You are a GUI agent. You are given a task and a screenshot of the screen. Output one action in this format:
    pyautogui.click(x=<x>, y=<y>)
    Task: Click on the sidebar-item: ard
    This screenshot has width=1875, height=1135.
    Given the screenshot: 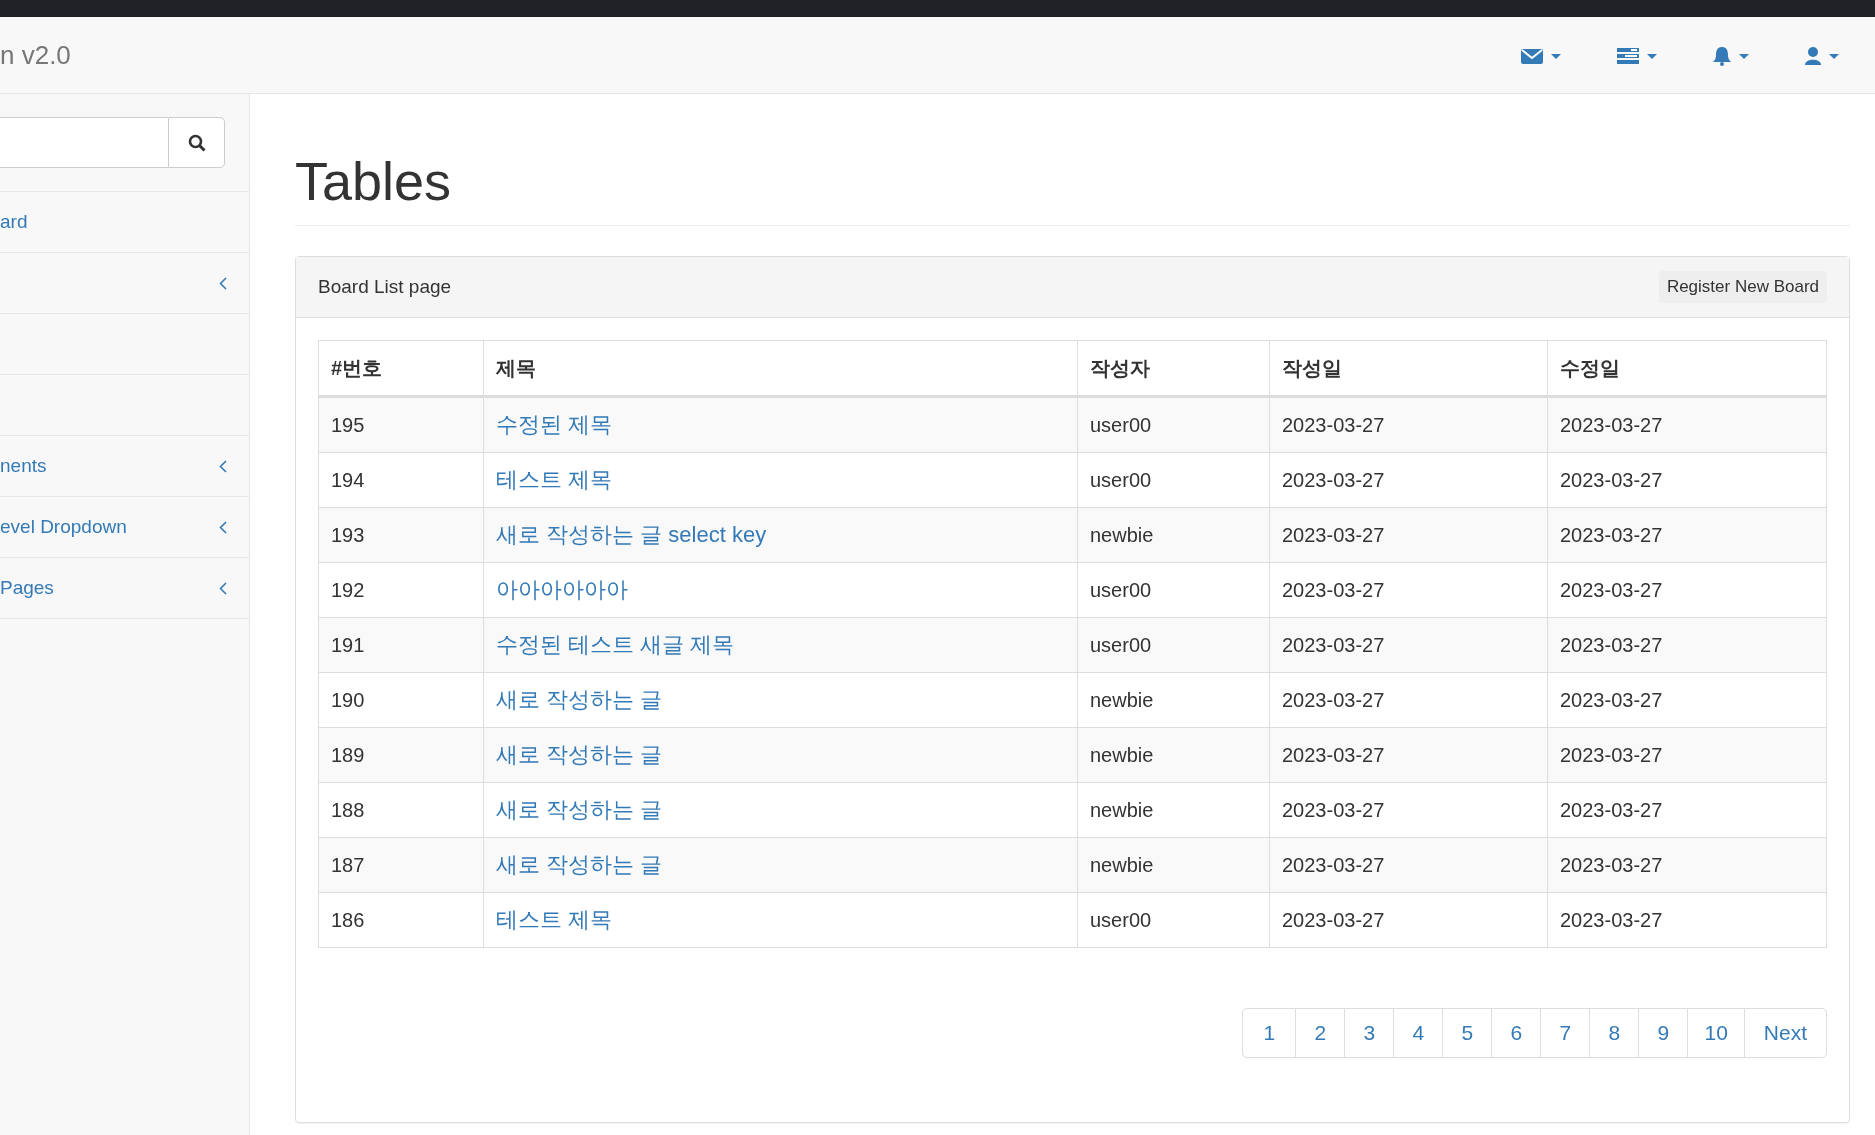 What is the action you would take?
    pyautogui.click(x=124, y=222)
    